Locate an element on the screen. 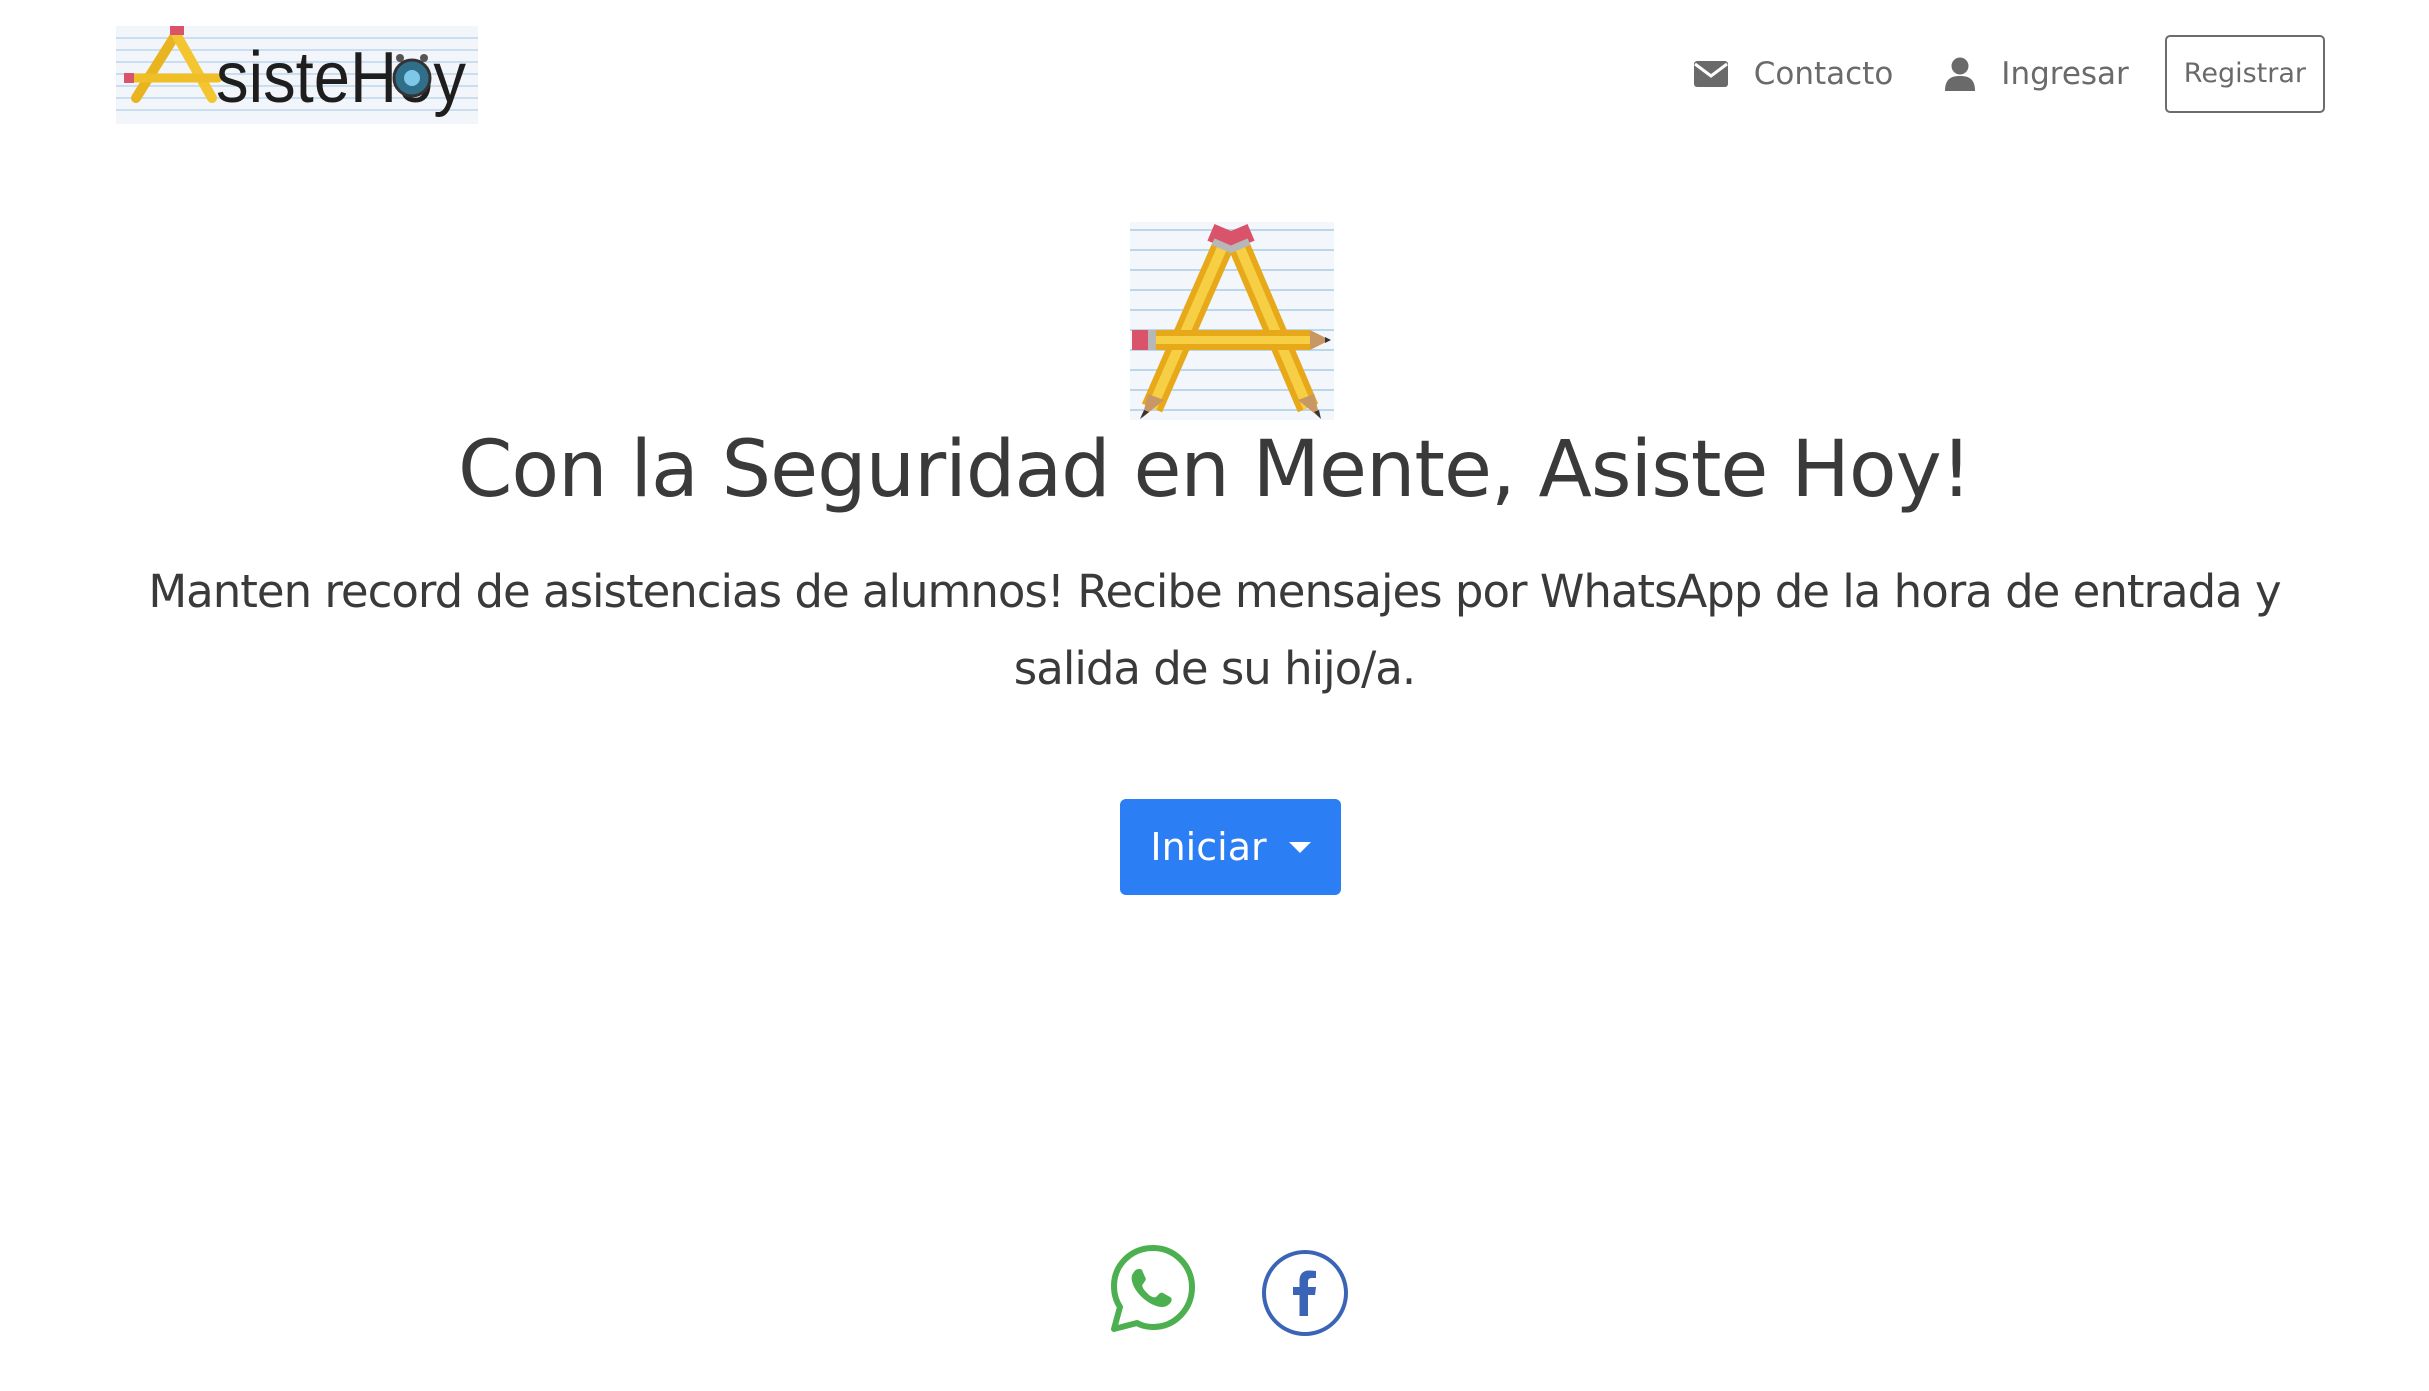 The height and width of the screenshot is (1391, 2429). facebook-link is located at coordinates (1305, 1293).